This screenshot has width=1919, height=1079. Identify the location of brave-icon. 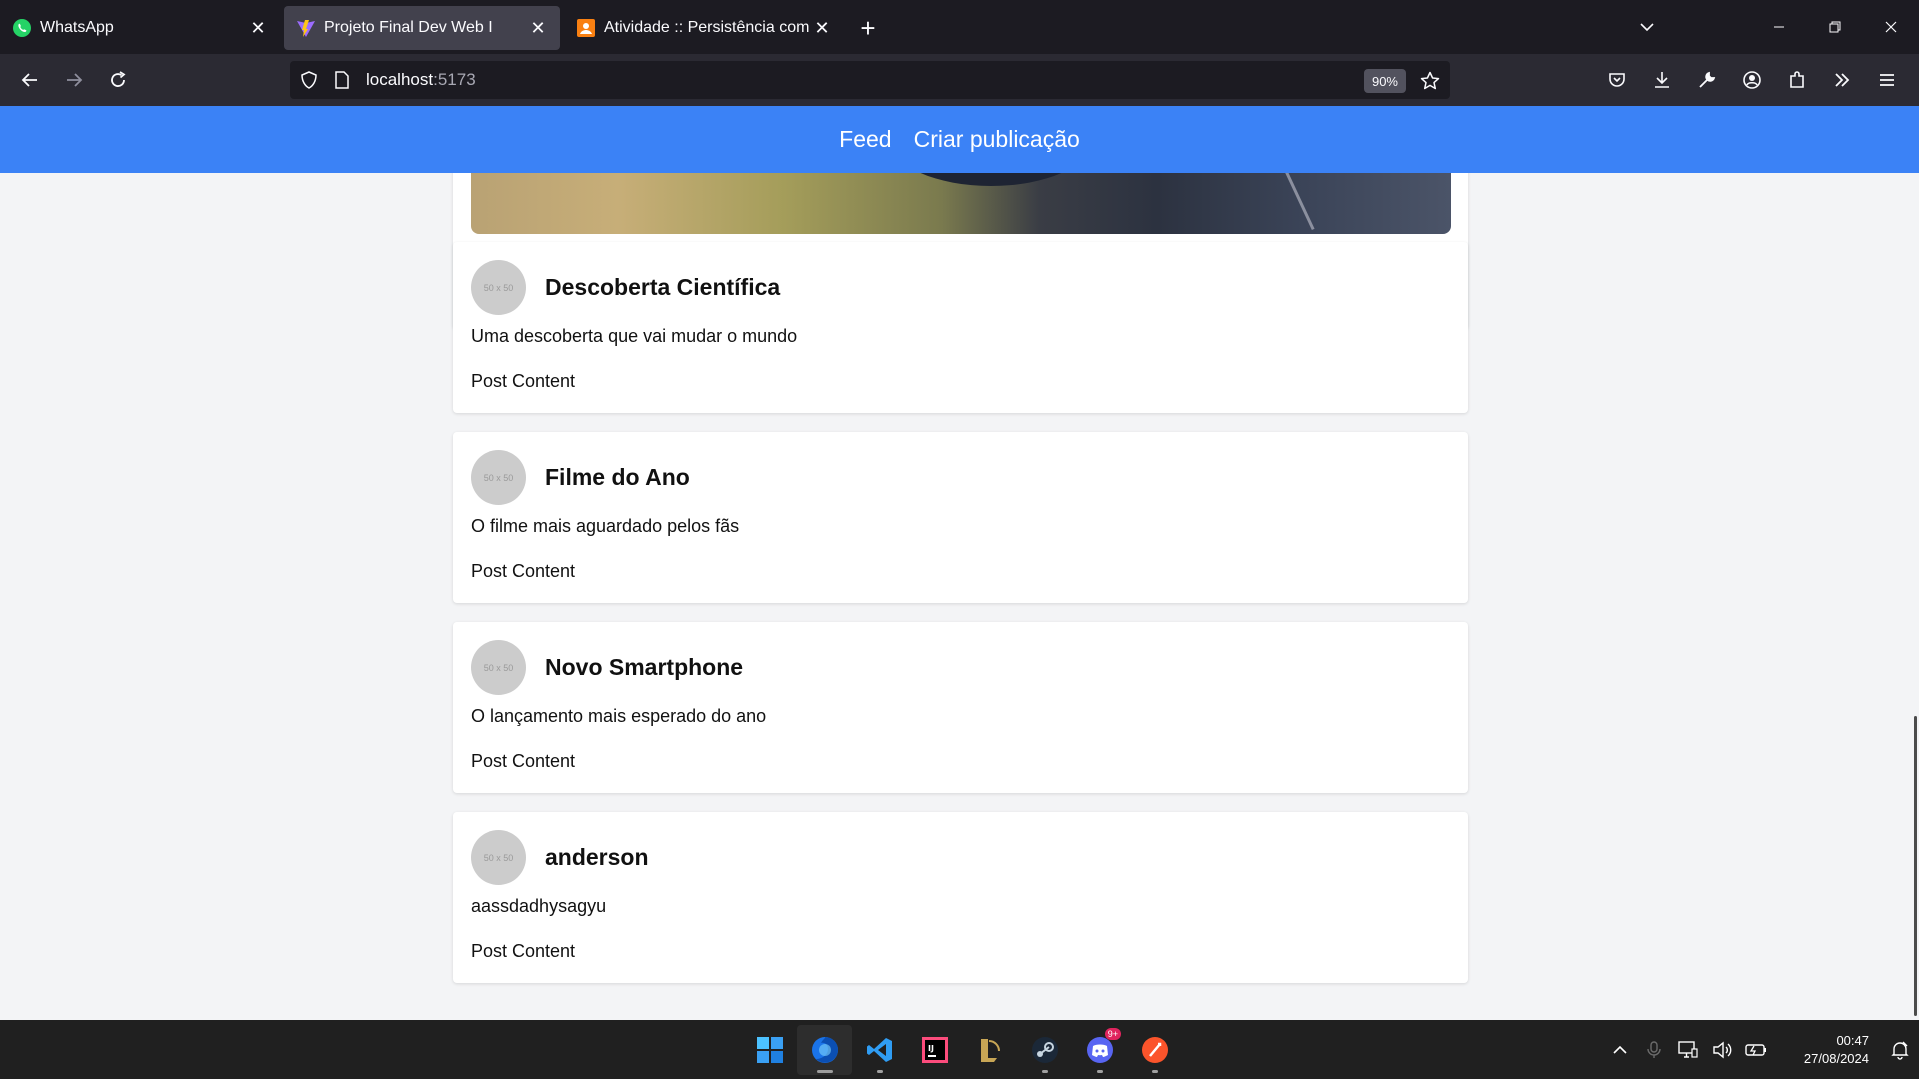
(1154, 1050).